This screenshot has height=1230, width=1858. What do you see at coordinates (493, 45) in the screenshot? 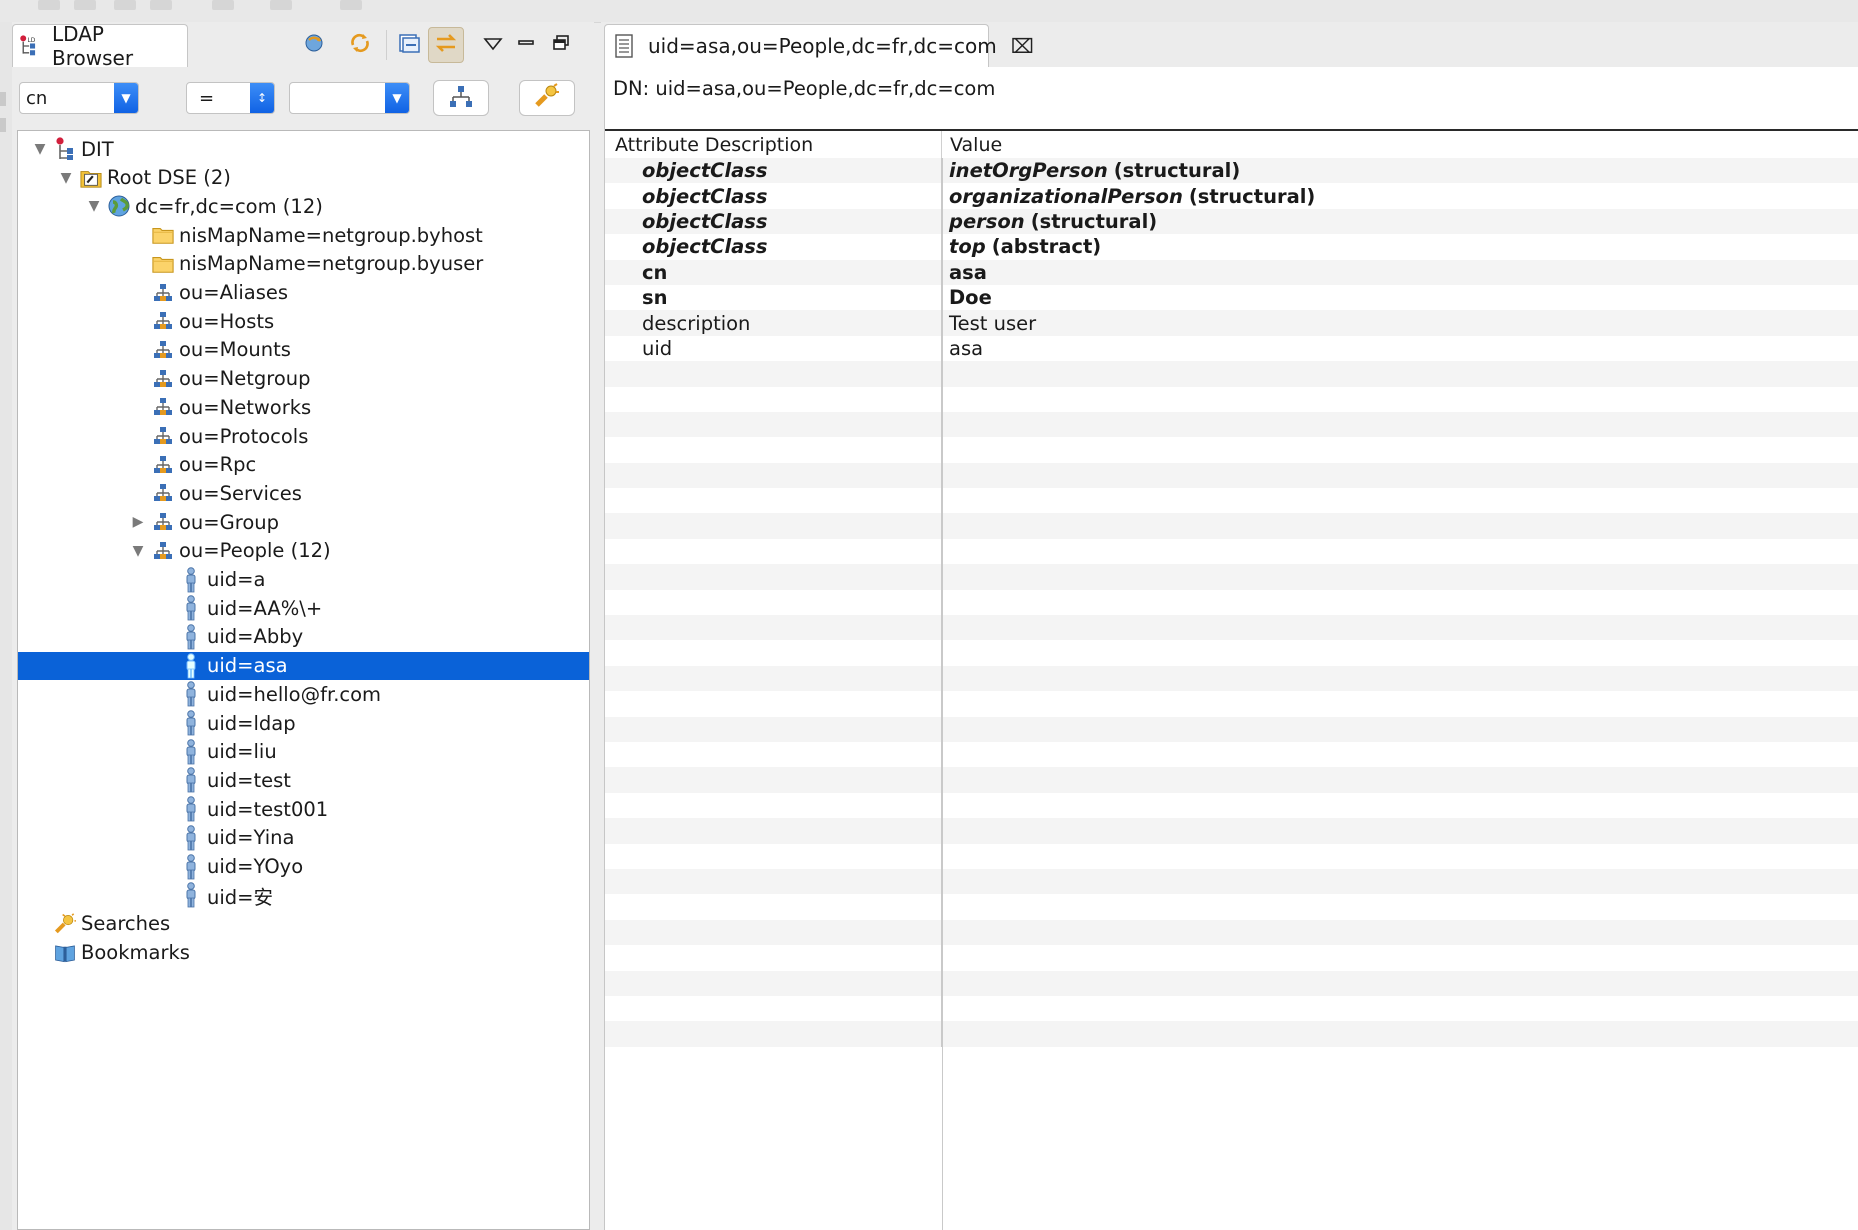
I see `view-menu-button` at bounding box center [493, 45].